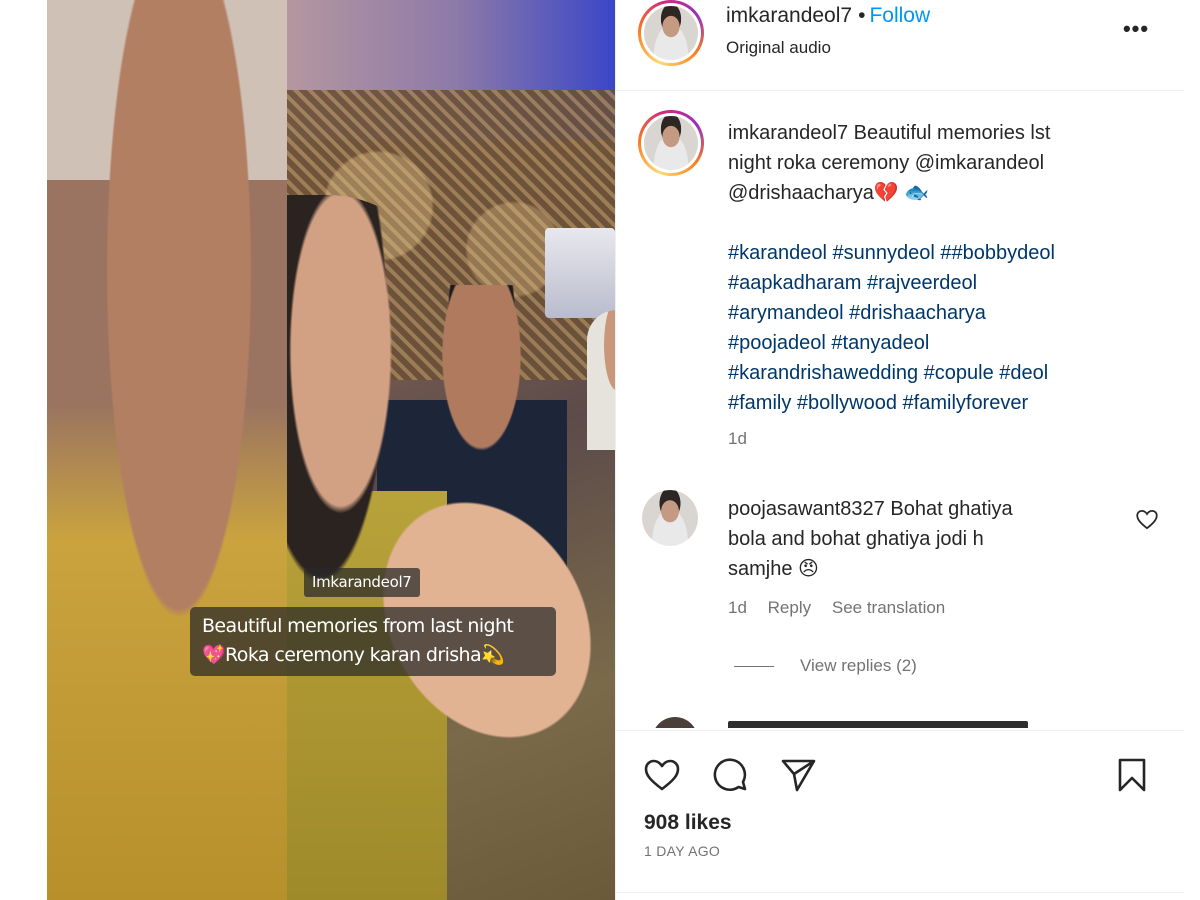 The width and height of the screenshot is (1200, 900). I want to click on caption-timestamp: 1d, so click(737, 439).